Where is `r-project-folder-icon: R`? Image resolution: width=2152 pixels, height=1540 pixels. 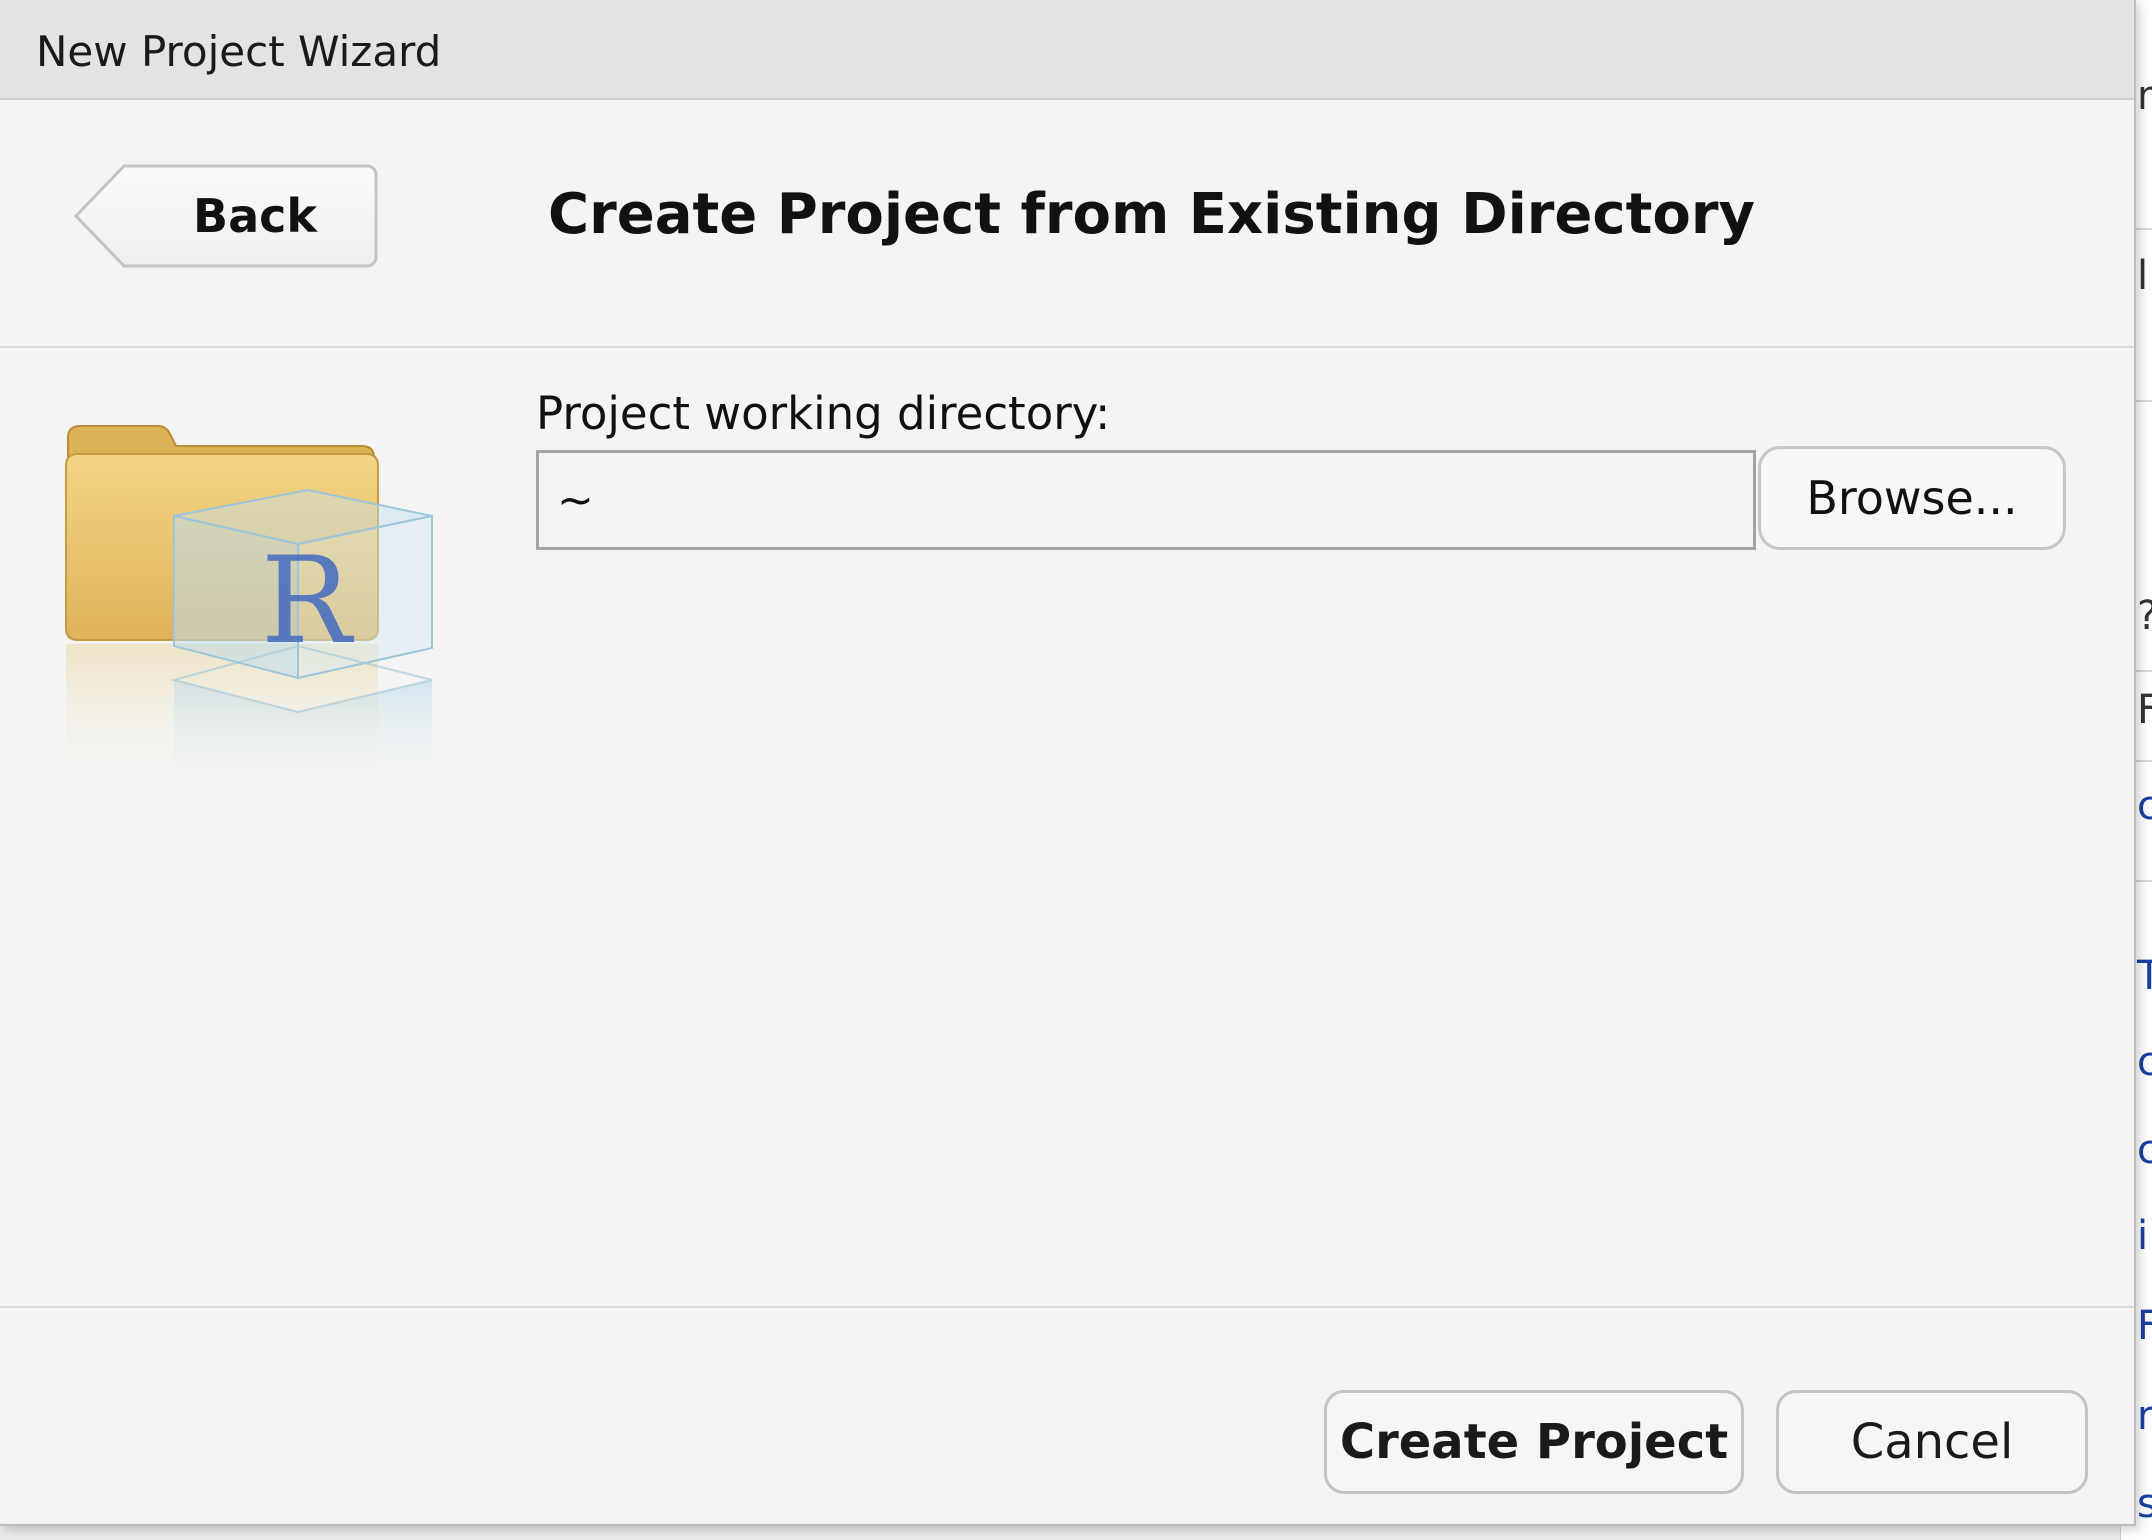 r-project-folder-icon: R is located at coordinates (253, 601).